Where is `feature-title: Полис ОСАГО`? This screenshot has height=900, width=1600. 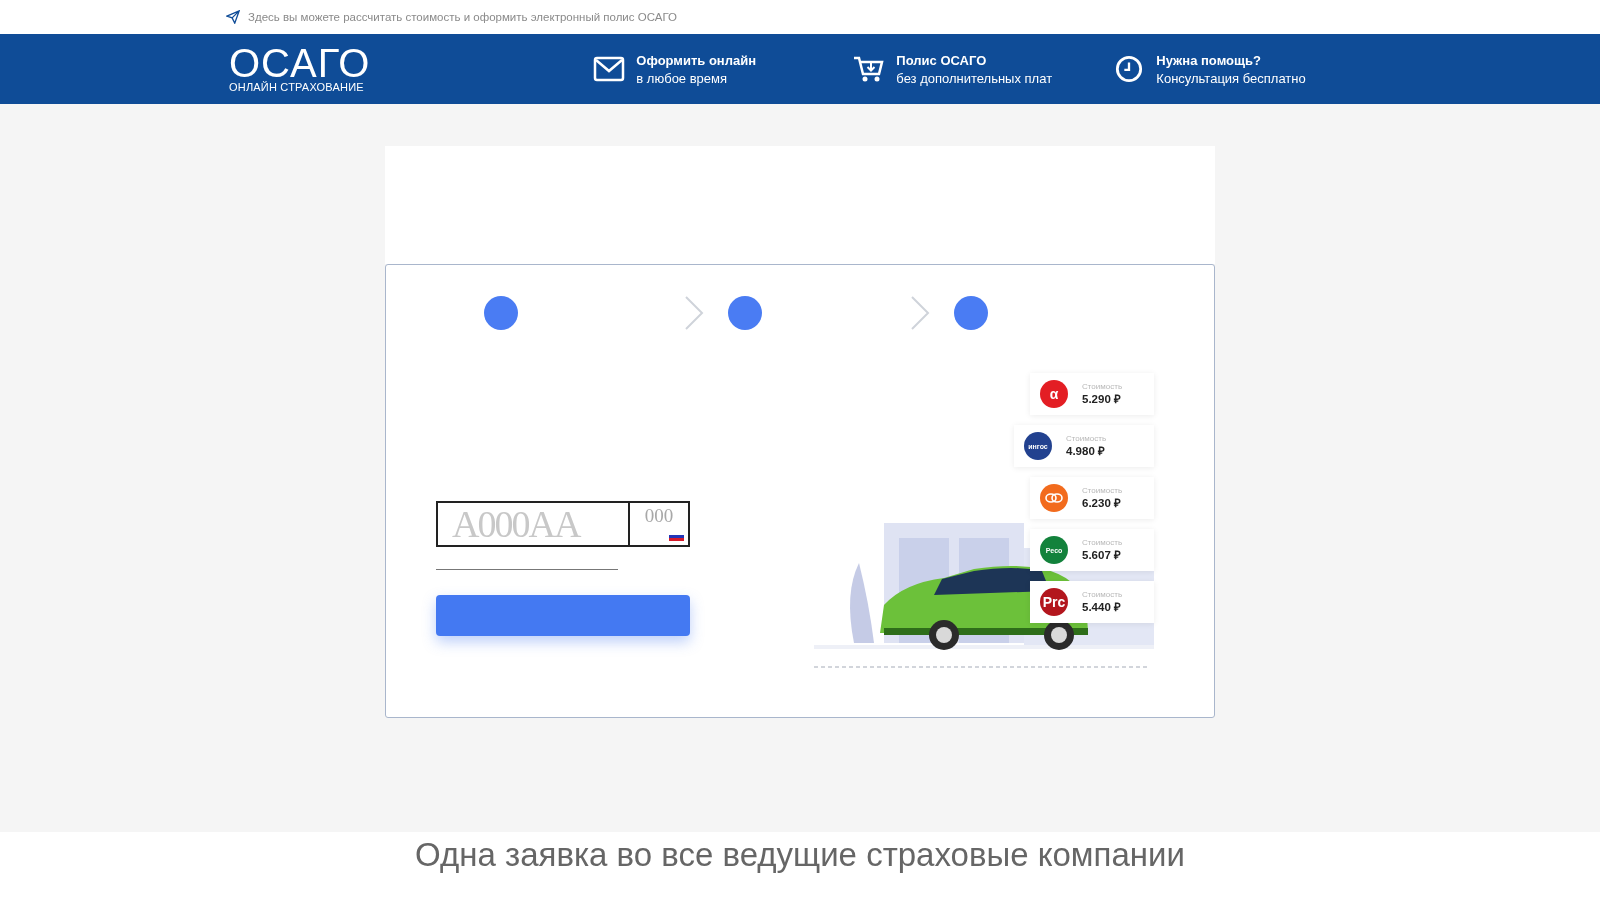 feature-title: Полис ОСАГО is located at coordinates (942, 60).